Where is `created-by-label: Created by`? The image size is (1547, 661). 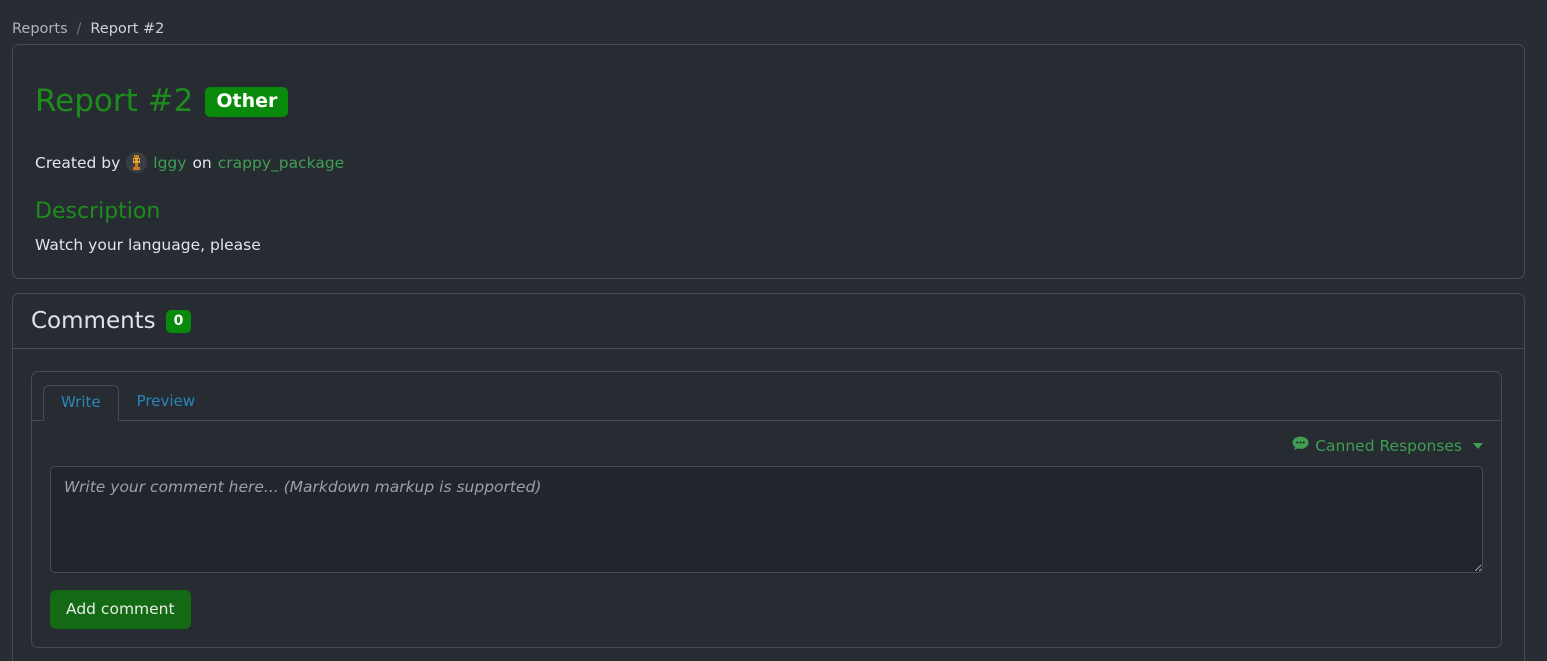 created-by-label: Created by is located at coordinates (78, 162).